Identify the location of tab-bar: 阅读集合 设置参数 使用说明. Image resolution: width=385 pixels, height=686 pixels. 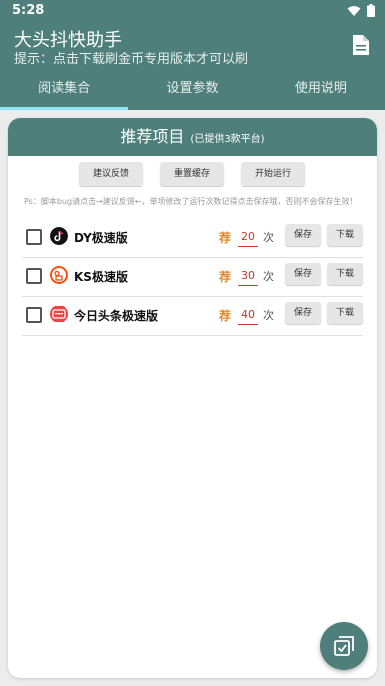
(192, 93).